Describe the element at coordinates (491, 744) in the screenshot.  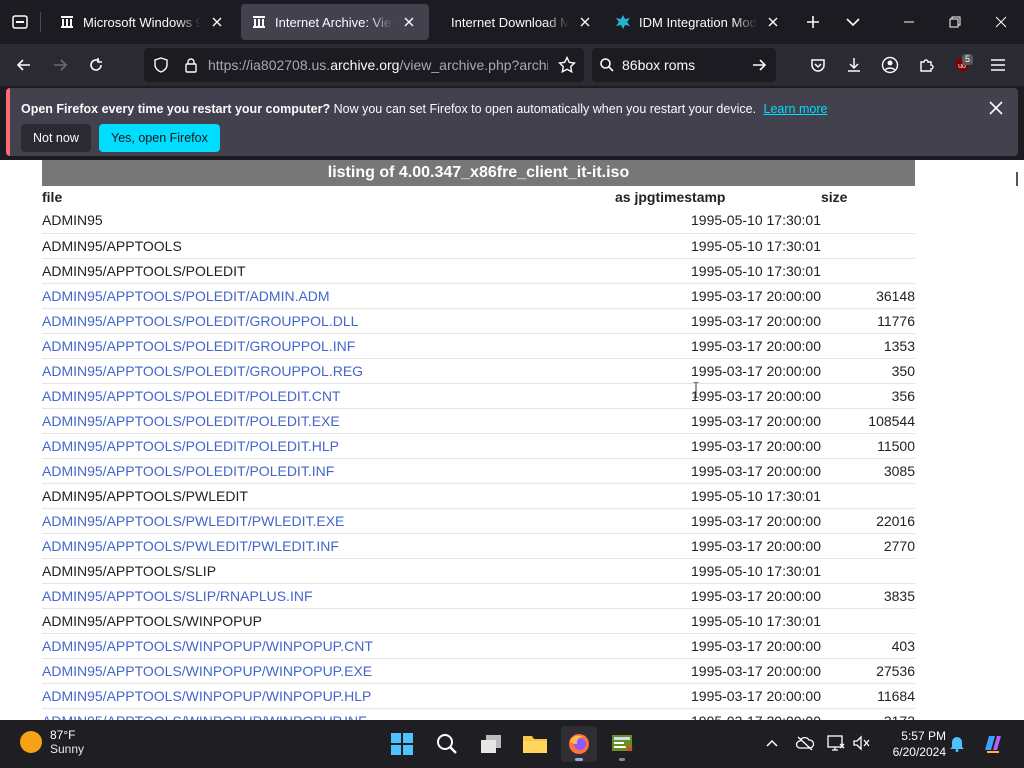
I see `task-view-button` at that location.